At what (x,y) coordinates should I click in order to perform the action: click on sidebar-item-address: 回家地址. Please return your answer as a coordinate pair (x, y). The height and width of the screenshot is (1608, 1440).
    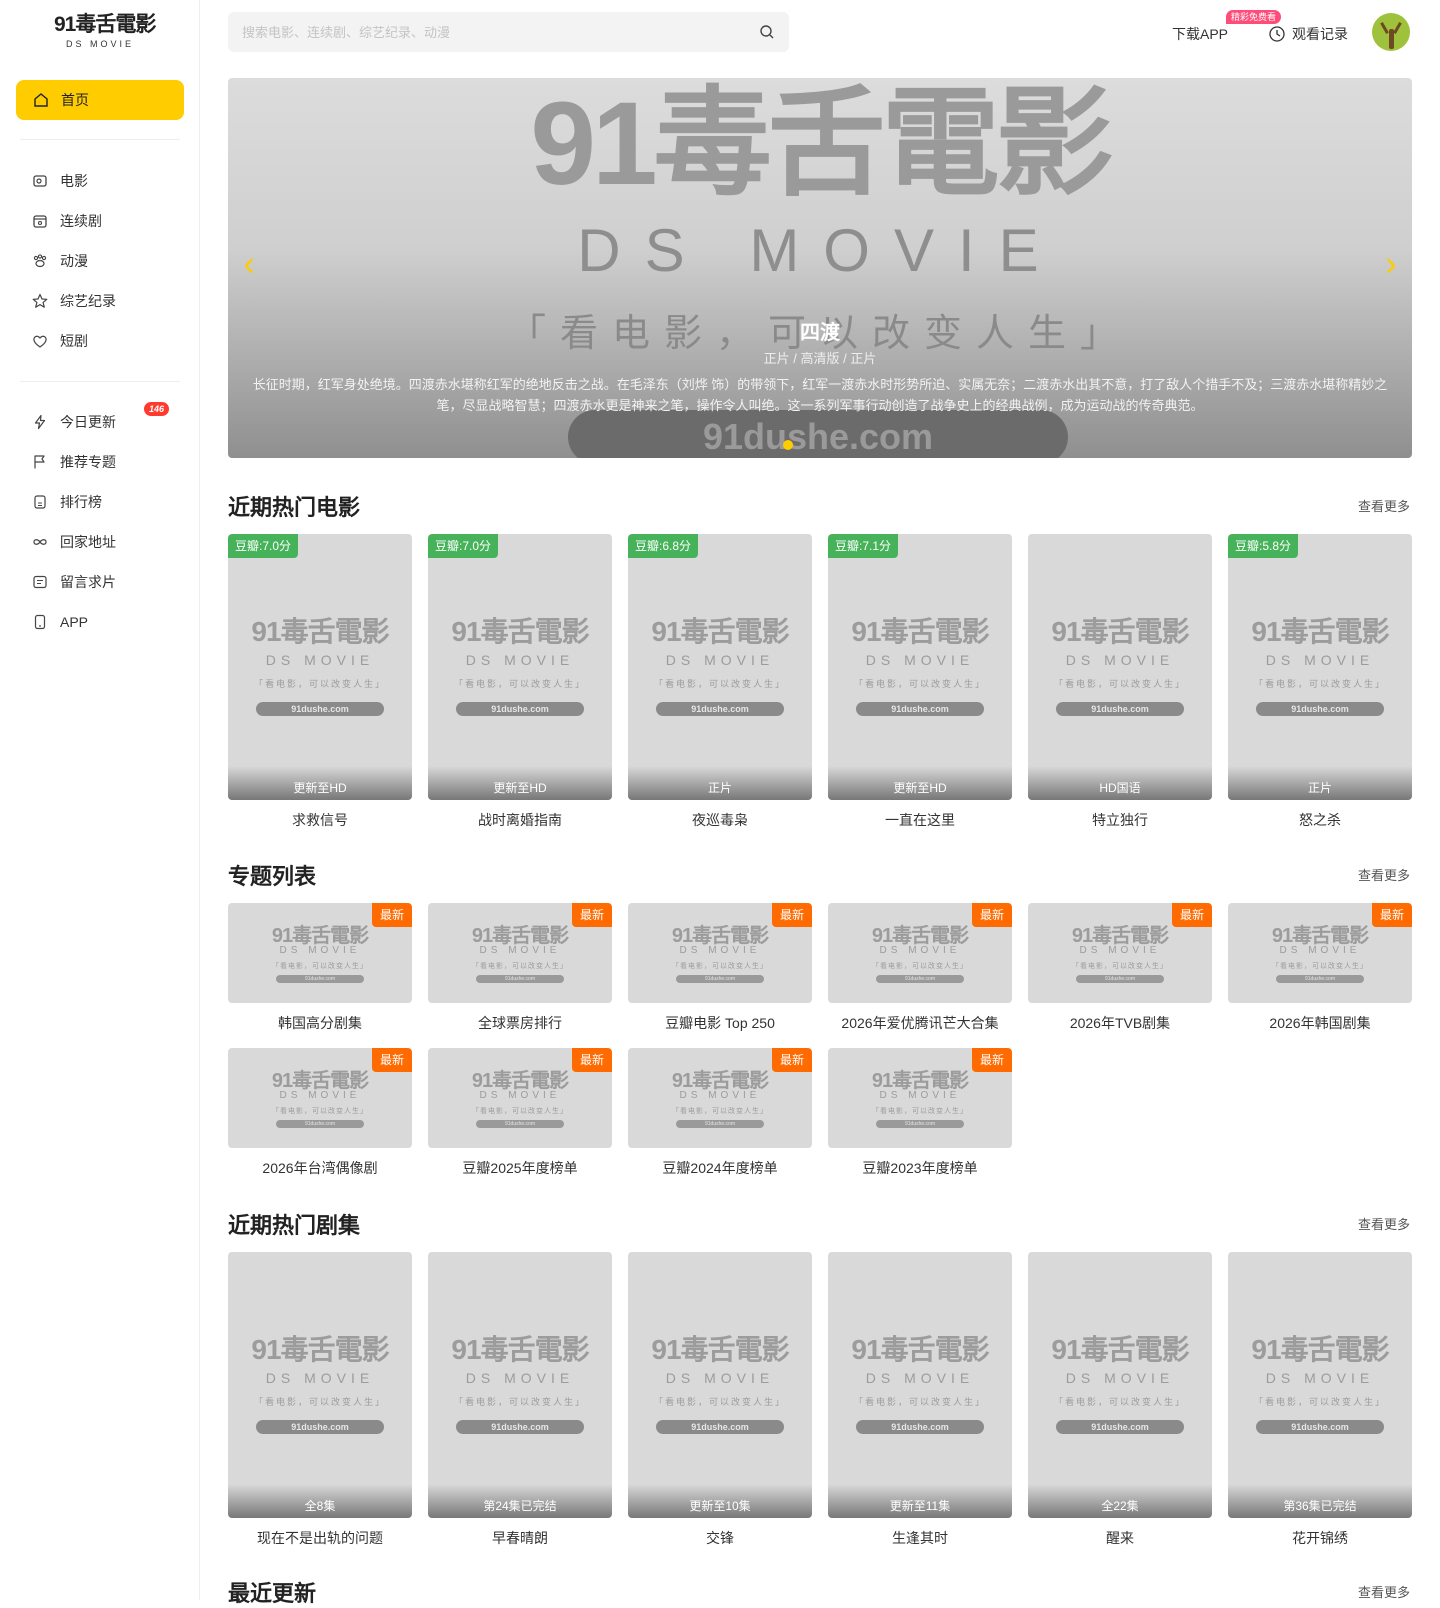
    Looking at the image, I should click on (74, 542).